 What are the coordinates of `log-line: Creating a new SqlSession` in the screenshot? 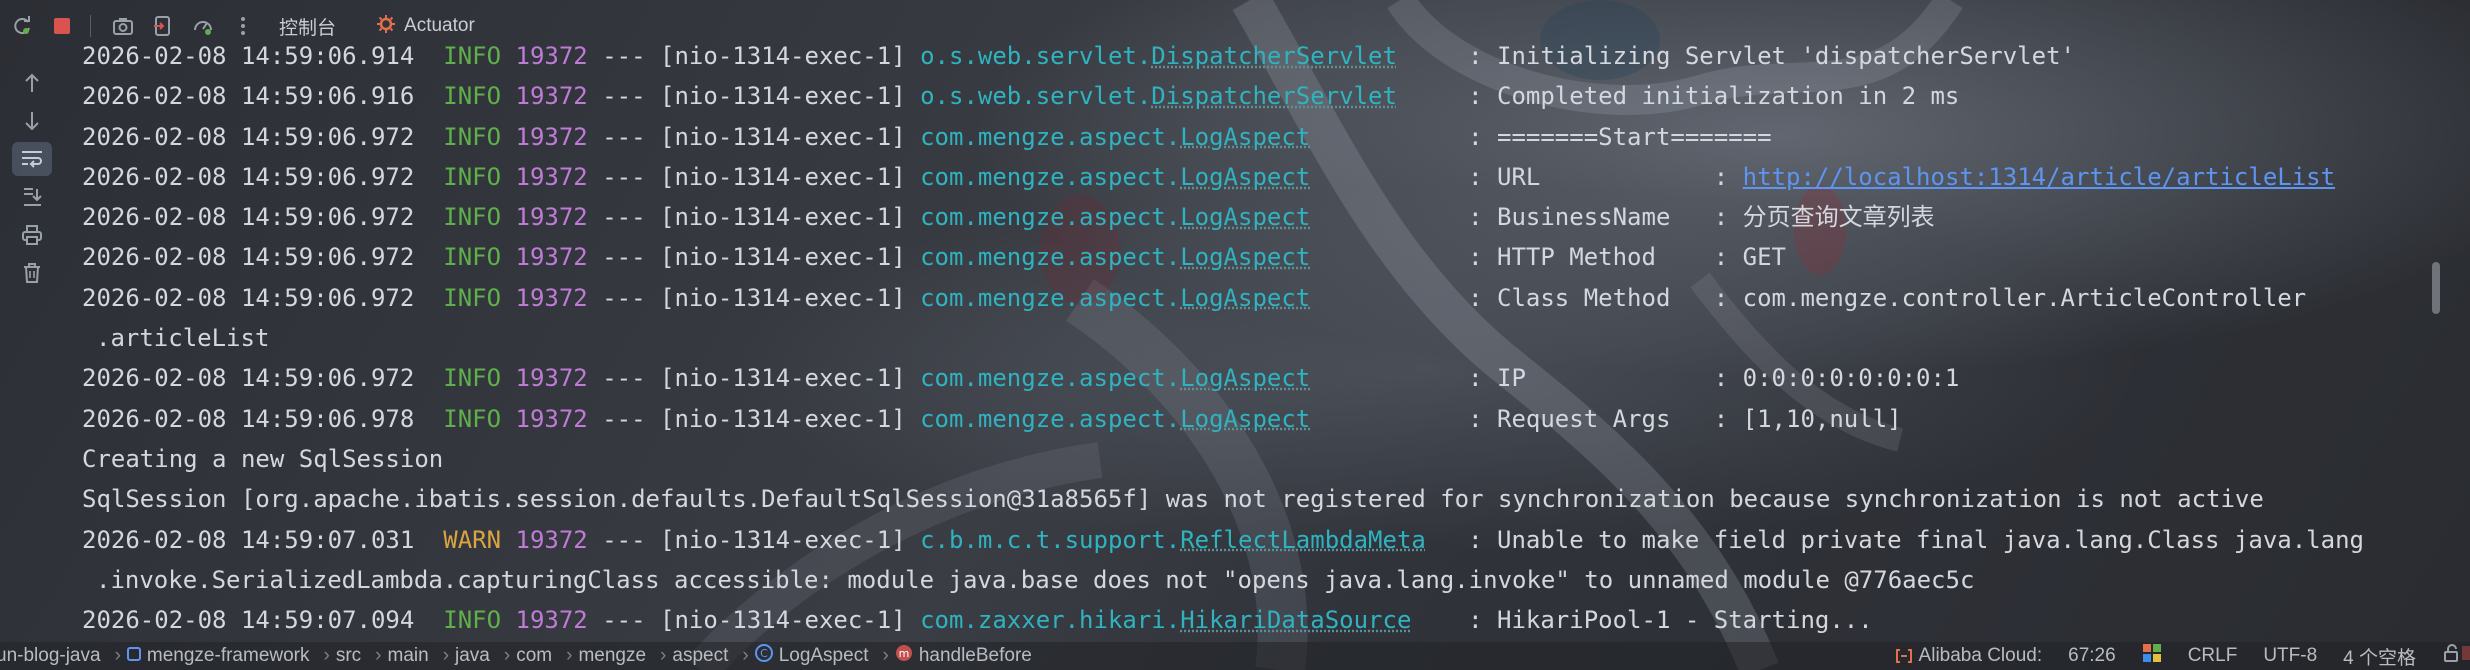 It's located at (1276, 459).